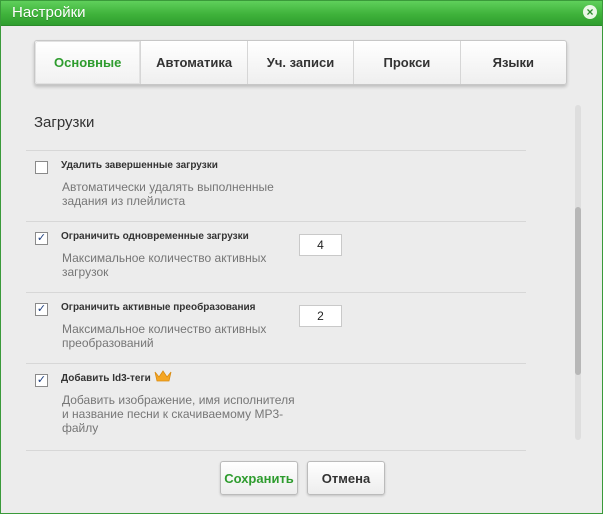 This screenshot has width=603, height=514. What do you see at coordinates (41, 238) in the screenshot?
I see `limit-downloads-checkbox: ✓` at bounding box center [41, 238].